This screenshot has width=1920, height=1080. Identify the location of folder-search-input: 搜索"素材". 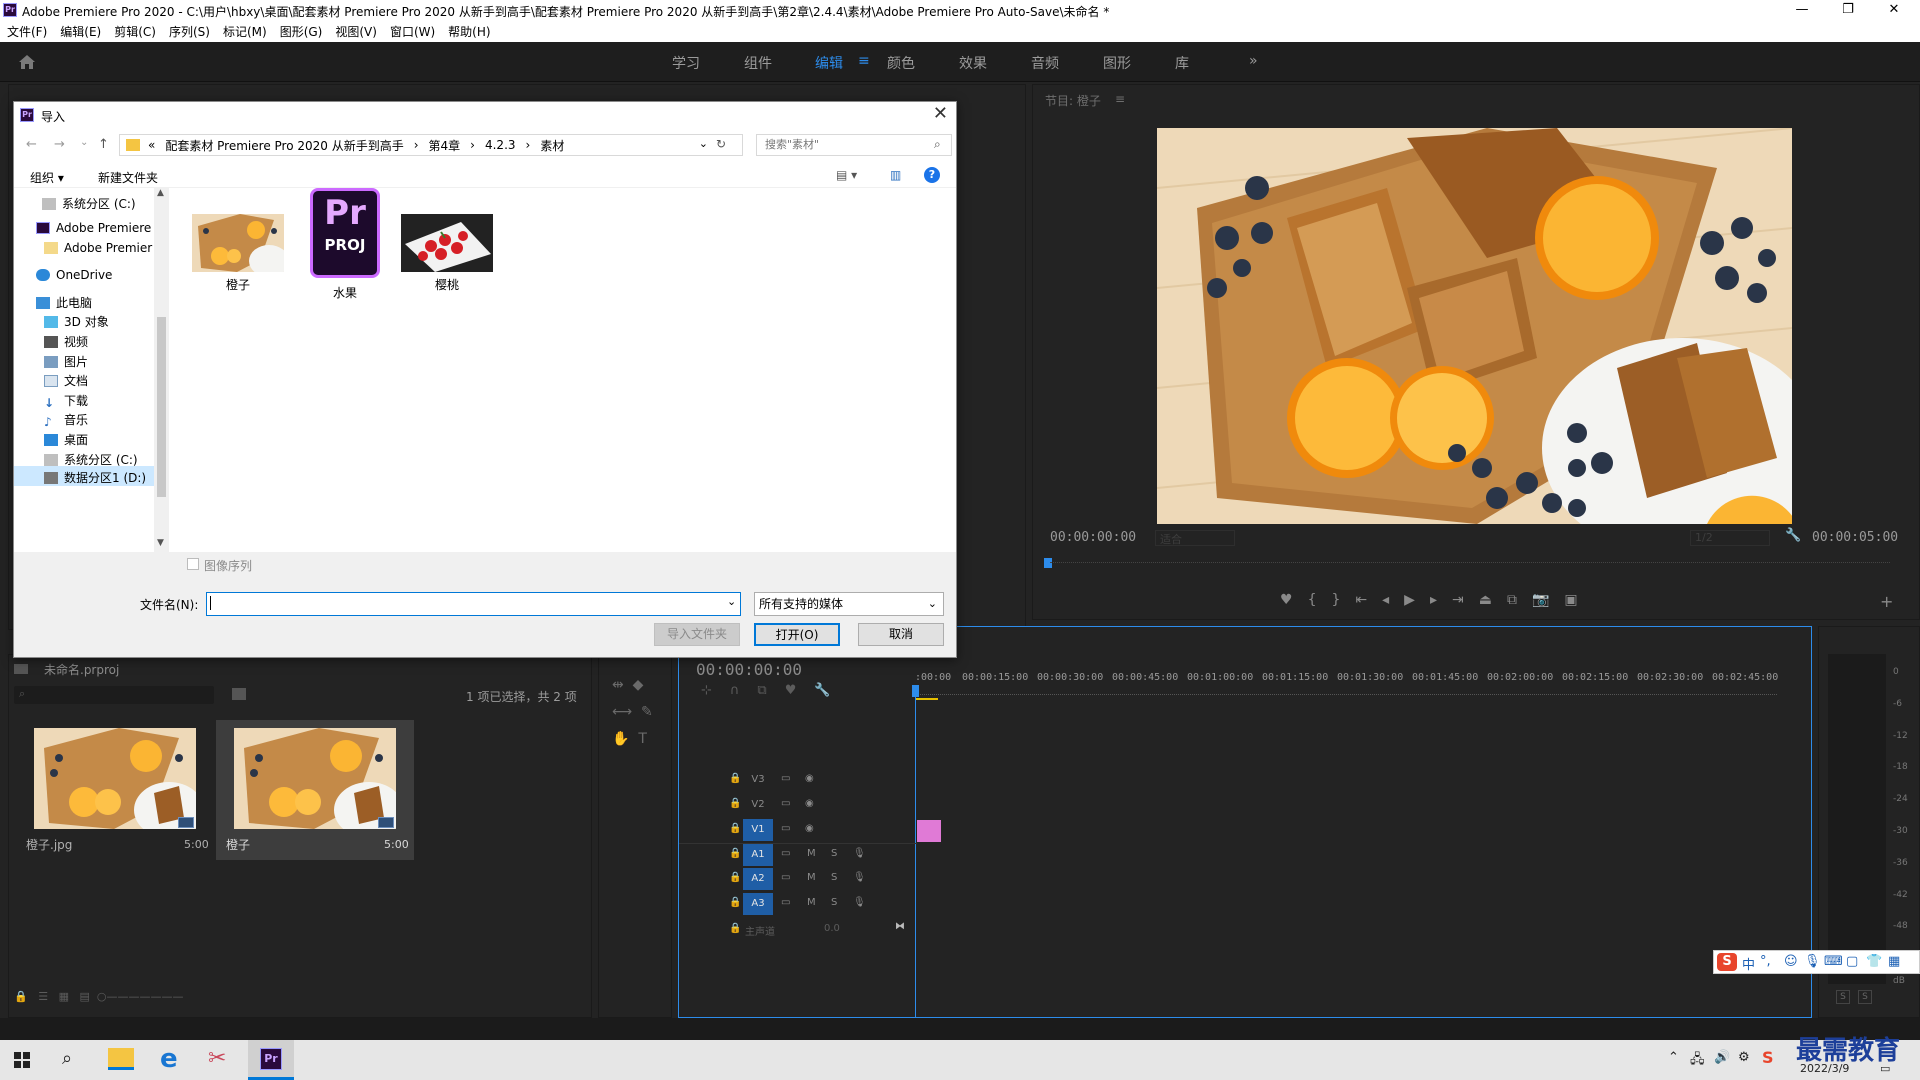
(854, 145).